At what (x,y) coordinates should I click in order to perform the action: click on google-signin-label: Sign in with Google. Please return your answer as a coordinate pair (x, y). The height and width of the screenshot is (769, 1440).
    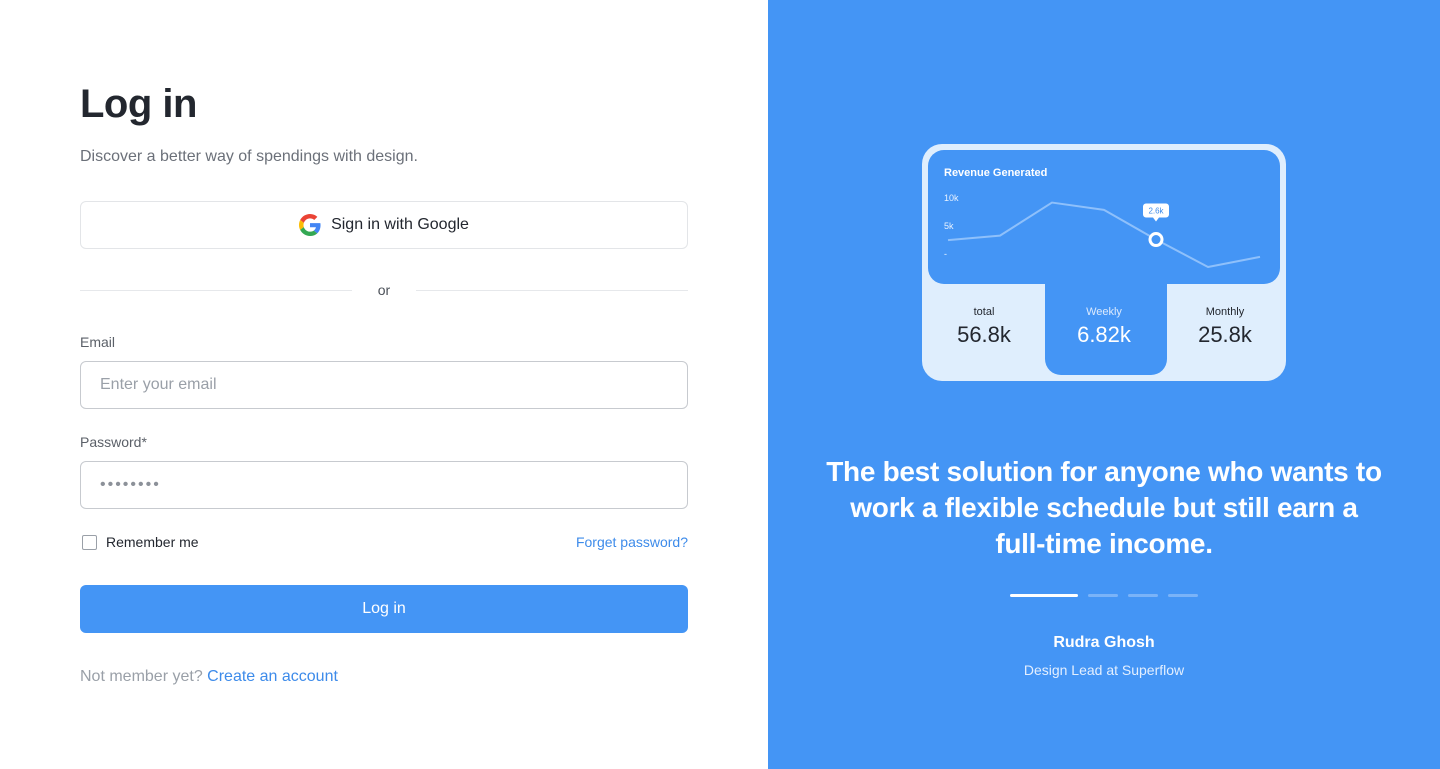
    Looking at the image, I should click on (400, 224).